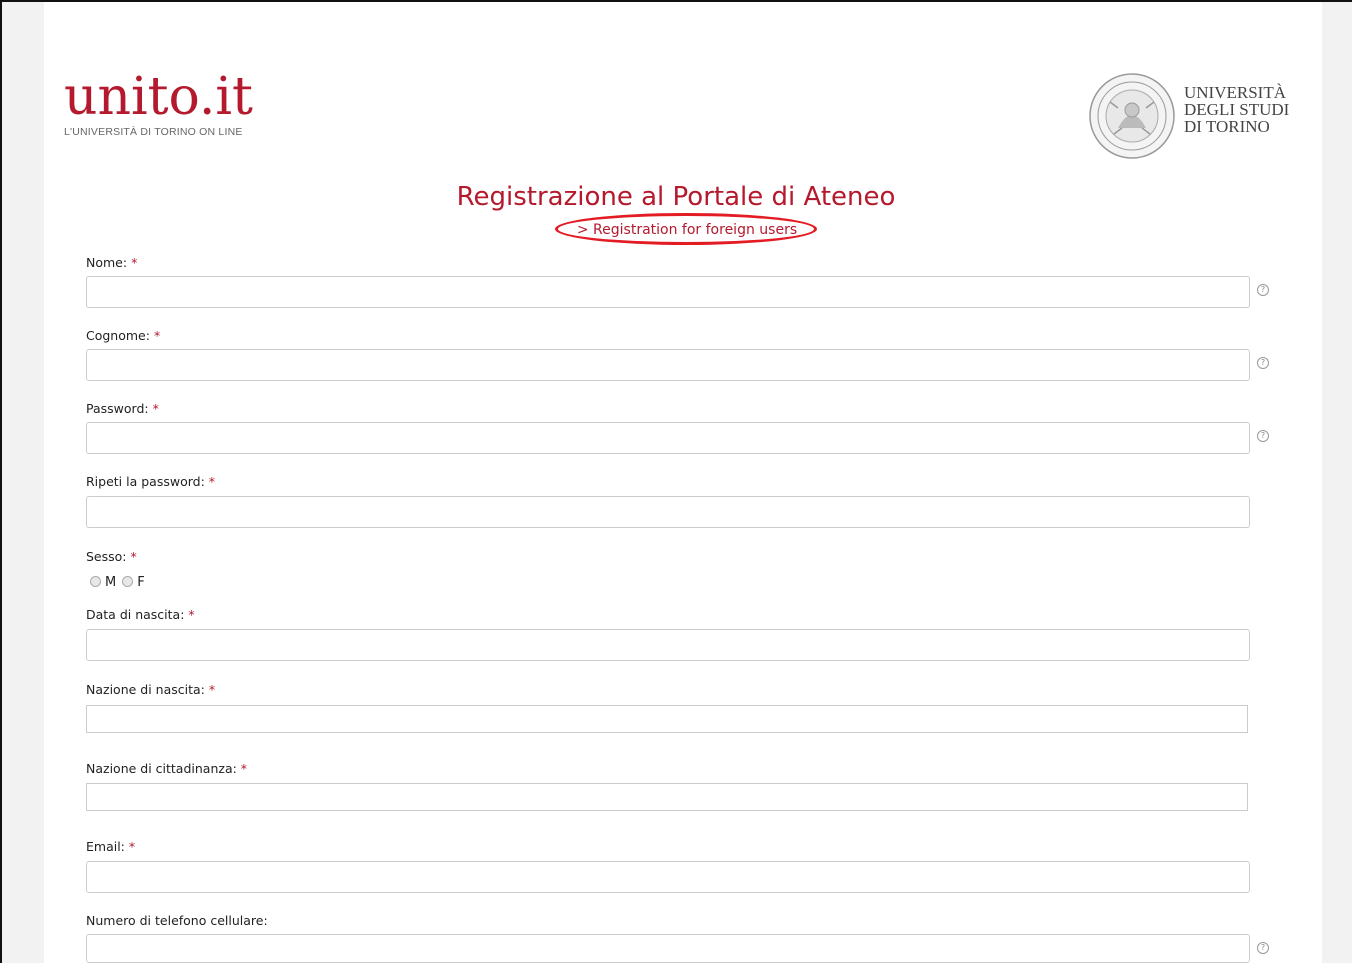  What do you see at coordinates (676, 197) in the screenshot?
I see `page-title: Registrazione al Portale di Ateneo` at bounding box center [676, 197].